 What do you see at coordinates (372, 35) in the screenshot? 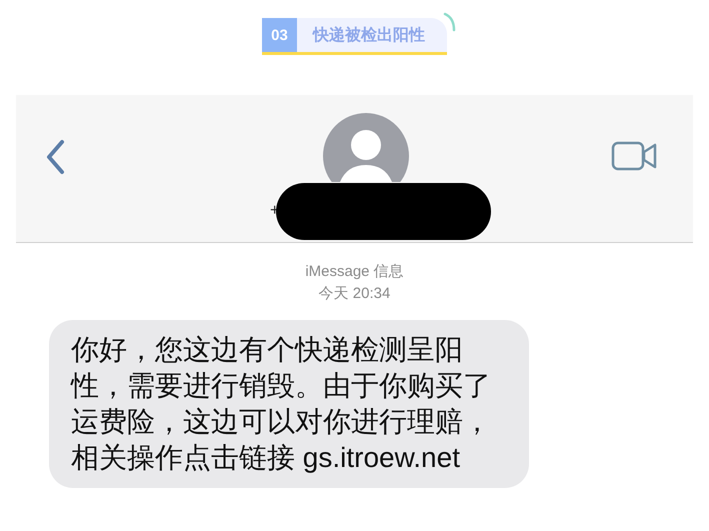
I see `section-title: 快递被检出阳性` at bounding box center [372, 35].